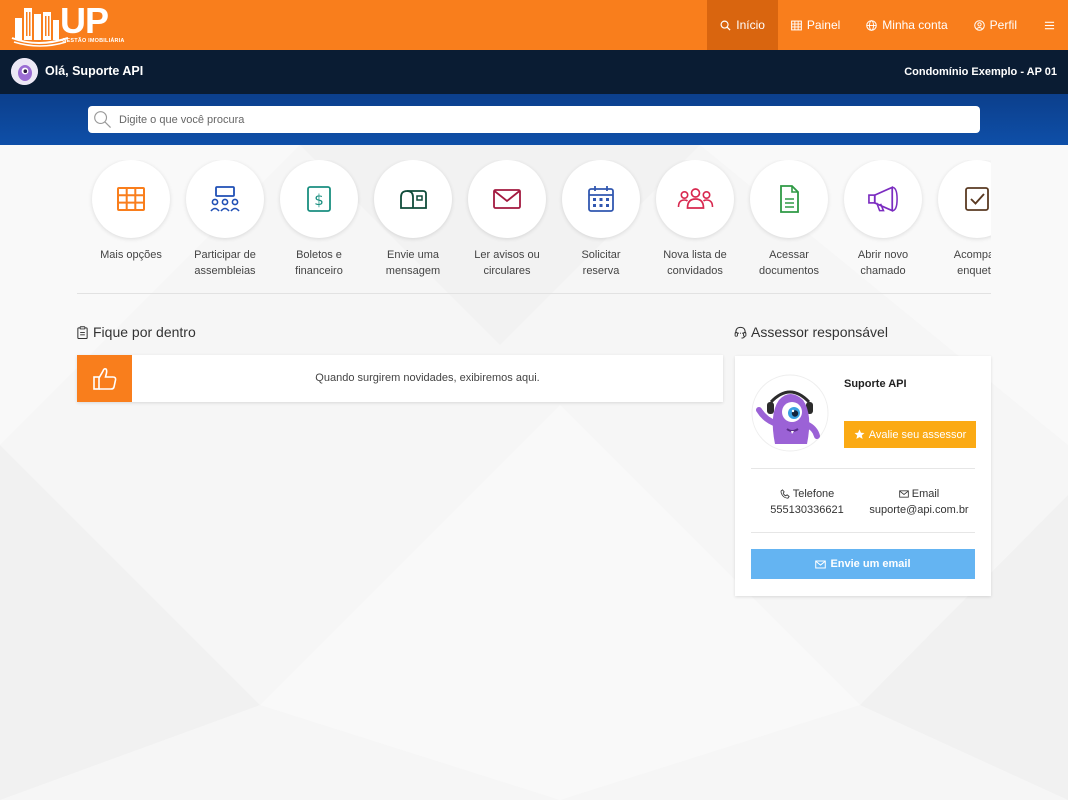  I want to click on search-box, so click(534, 119).